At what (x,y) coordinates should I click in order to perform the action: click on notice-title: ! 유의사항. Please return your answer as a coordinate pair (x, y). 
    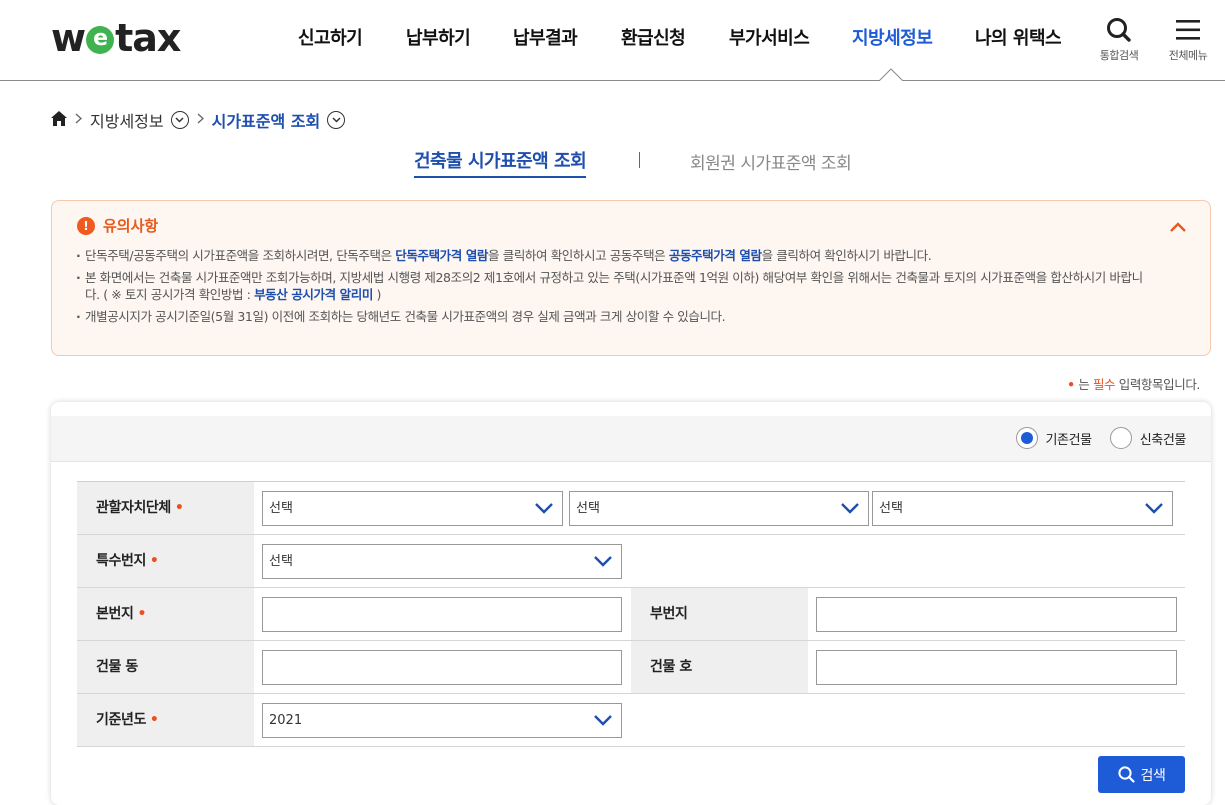
    Looking at the image, I should click on (117, 225).